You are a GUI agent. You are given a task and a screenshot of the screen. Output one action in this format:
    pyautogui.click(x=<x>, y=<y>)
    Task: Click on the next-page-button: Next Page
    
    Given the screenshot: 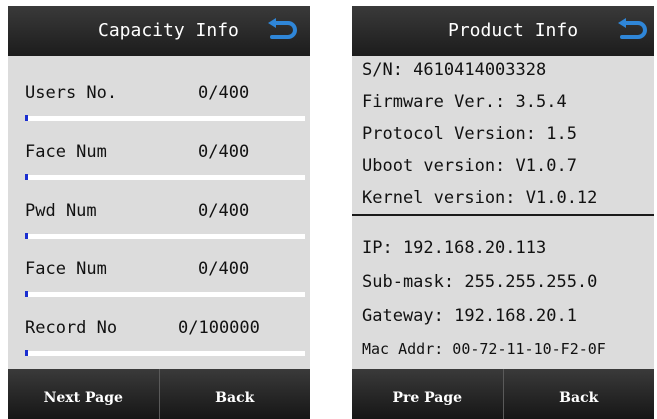 What is the action you would take?
    pyautogui.click(x=83, y=394)
    